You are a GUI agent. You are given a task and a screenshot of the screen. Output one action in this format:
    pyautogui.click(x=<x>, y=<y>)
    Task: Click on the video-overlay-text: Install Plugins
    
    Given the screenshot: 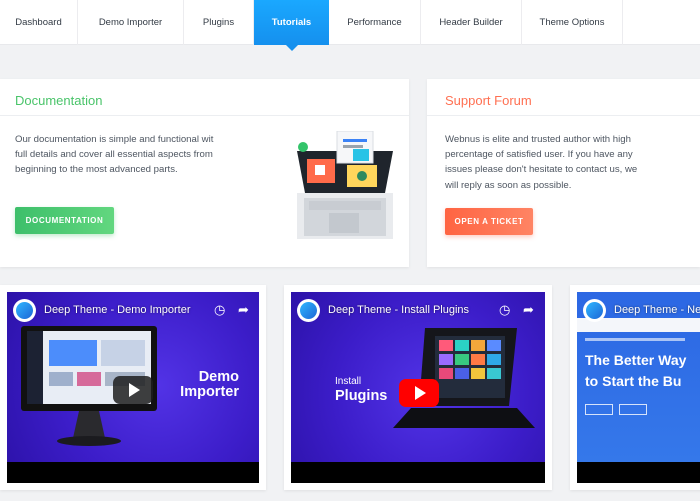 What is the action you would take?
    pyautogui.click(x=361, y=389)
    